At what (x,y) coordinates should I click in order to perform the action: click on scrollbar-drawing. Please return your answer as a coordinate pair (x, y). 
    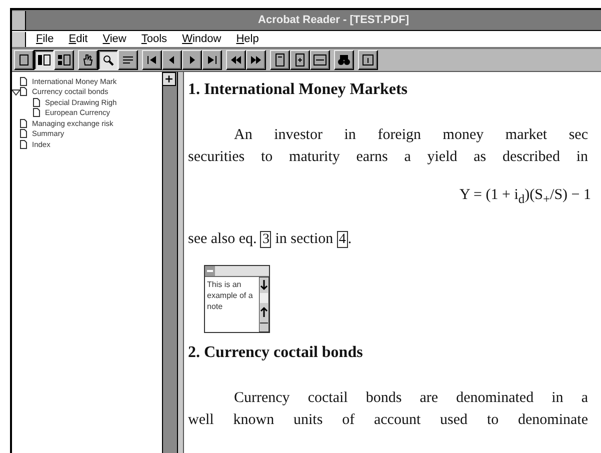
    Looking at the image, I should click on (264, 304).